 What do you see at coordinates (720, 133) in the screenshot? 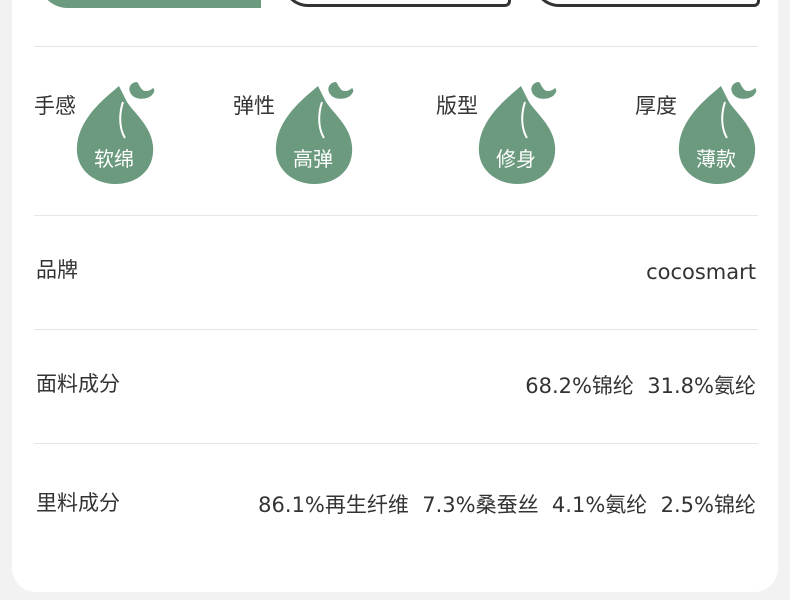
I see `leaf-badge-icon: 薄款` at bounding box center [720, 133].